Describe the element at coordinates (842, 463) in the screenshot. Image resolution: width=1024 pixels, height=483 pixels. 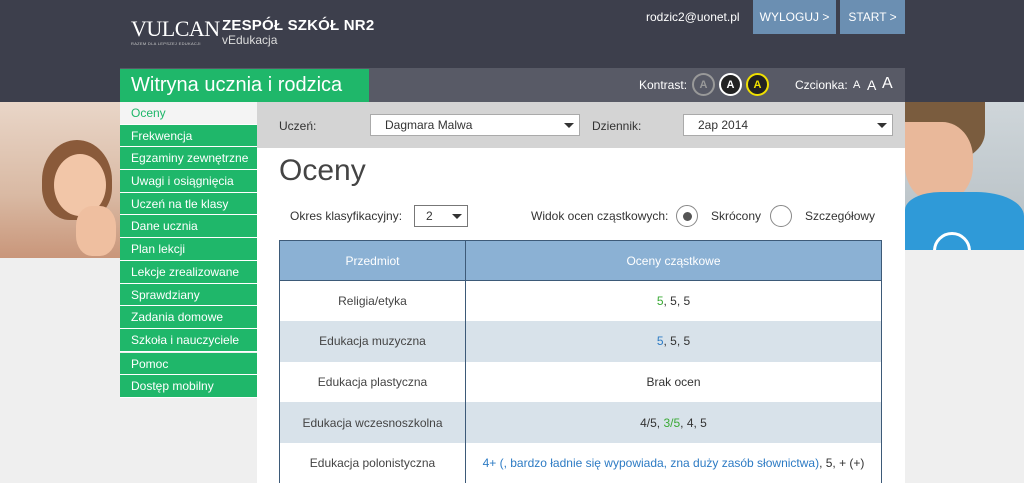
I see `grade-value: , 5, + (+)` at that location.